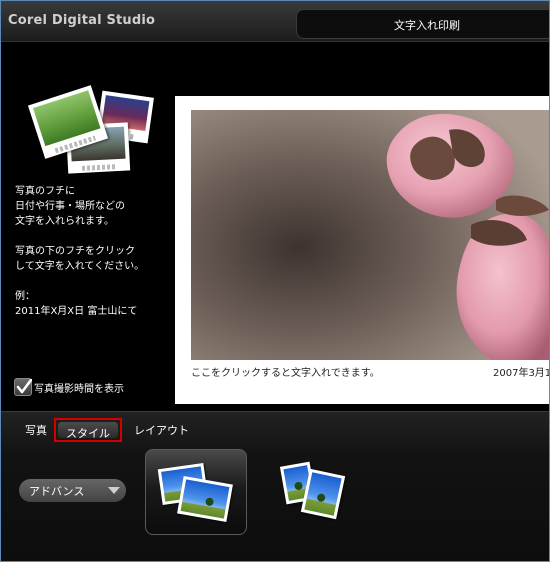 This screenshot has height=562, width=550. I want to click on window-tab-label: 文字入れ印刷, so click(427, 25).